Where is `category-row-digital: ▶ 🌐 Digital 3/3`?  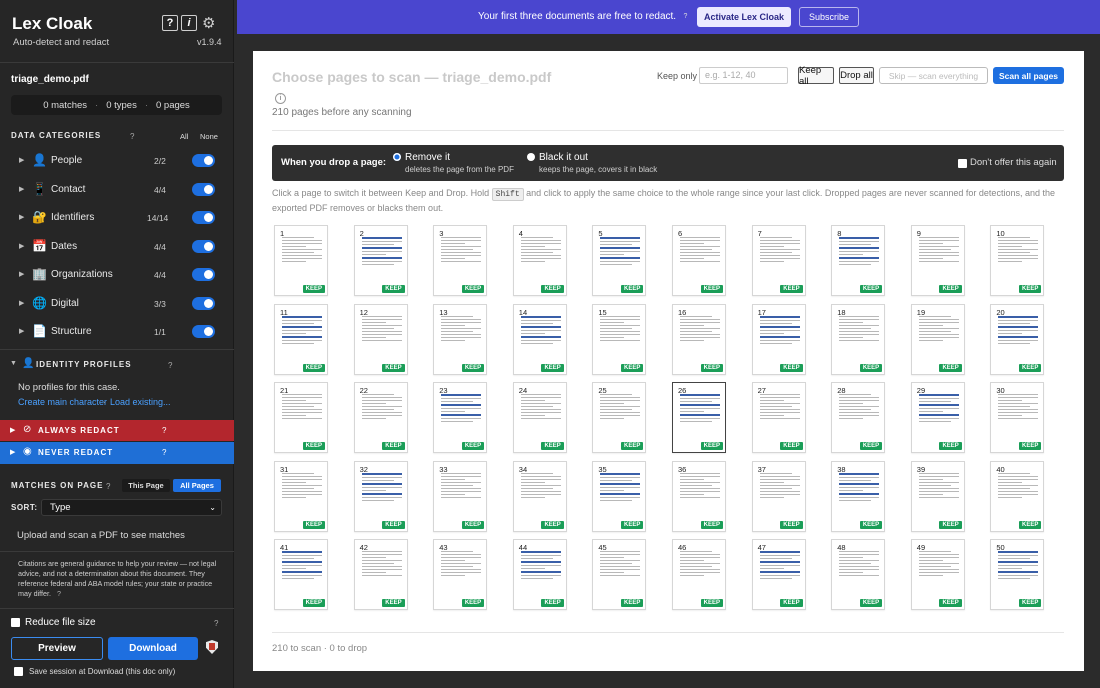 category-row-digital: ▶ 🌐 Digital 3/3 is located at coordinates (117, 304).